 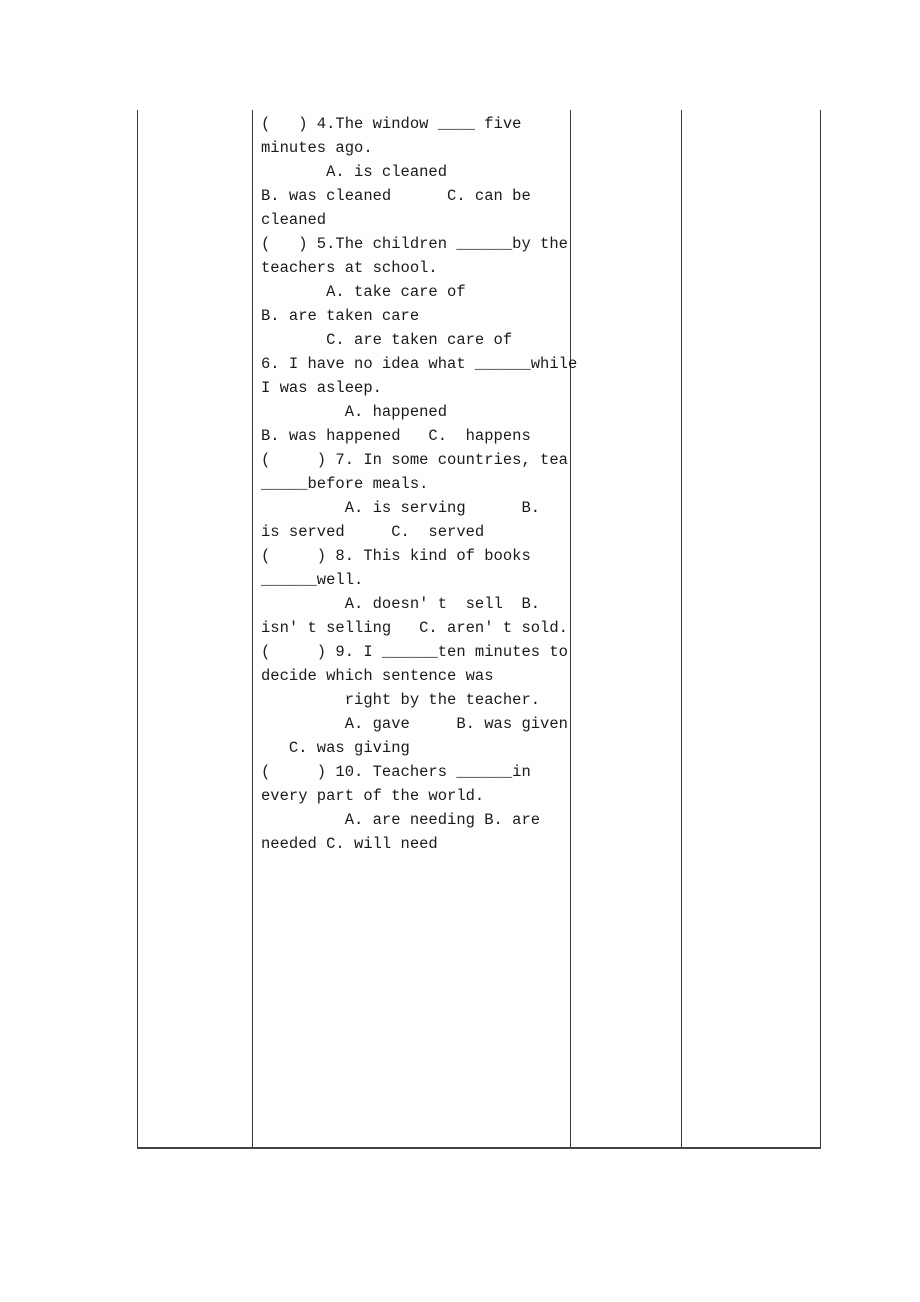 I want to click on exercise-text-line: ( ) 4.The window ____ five, so click(x=391, y=124).